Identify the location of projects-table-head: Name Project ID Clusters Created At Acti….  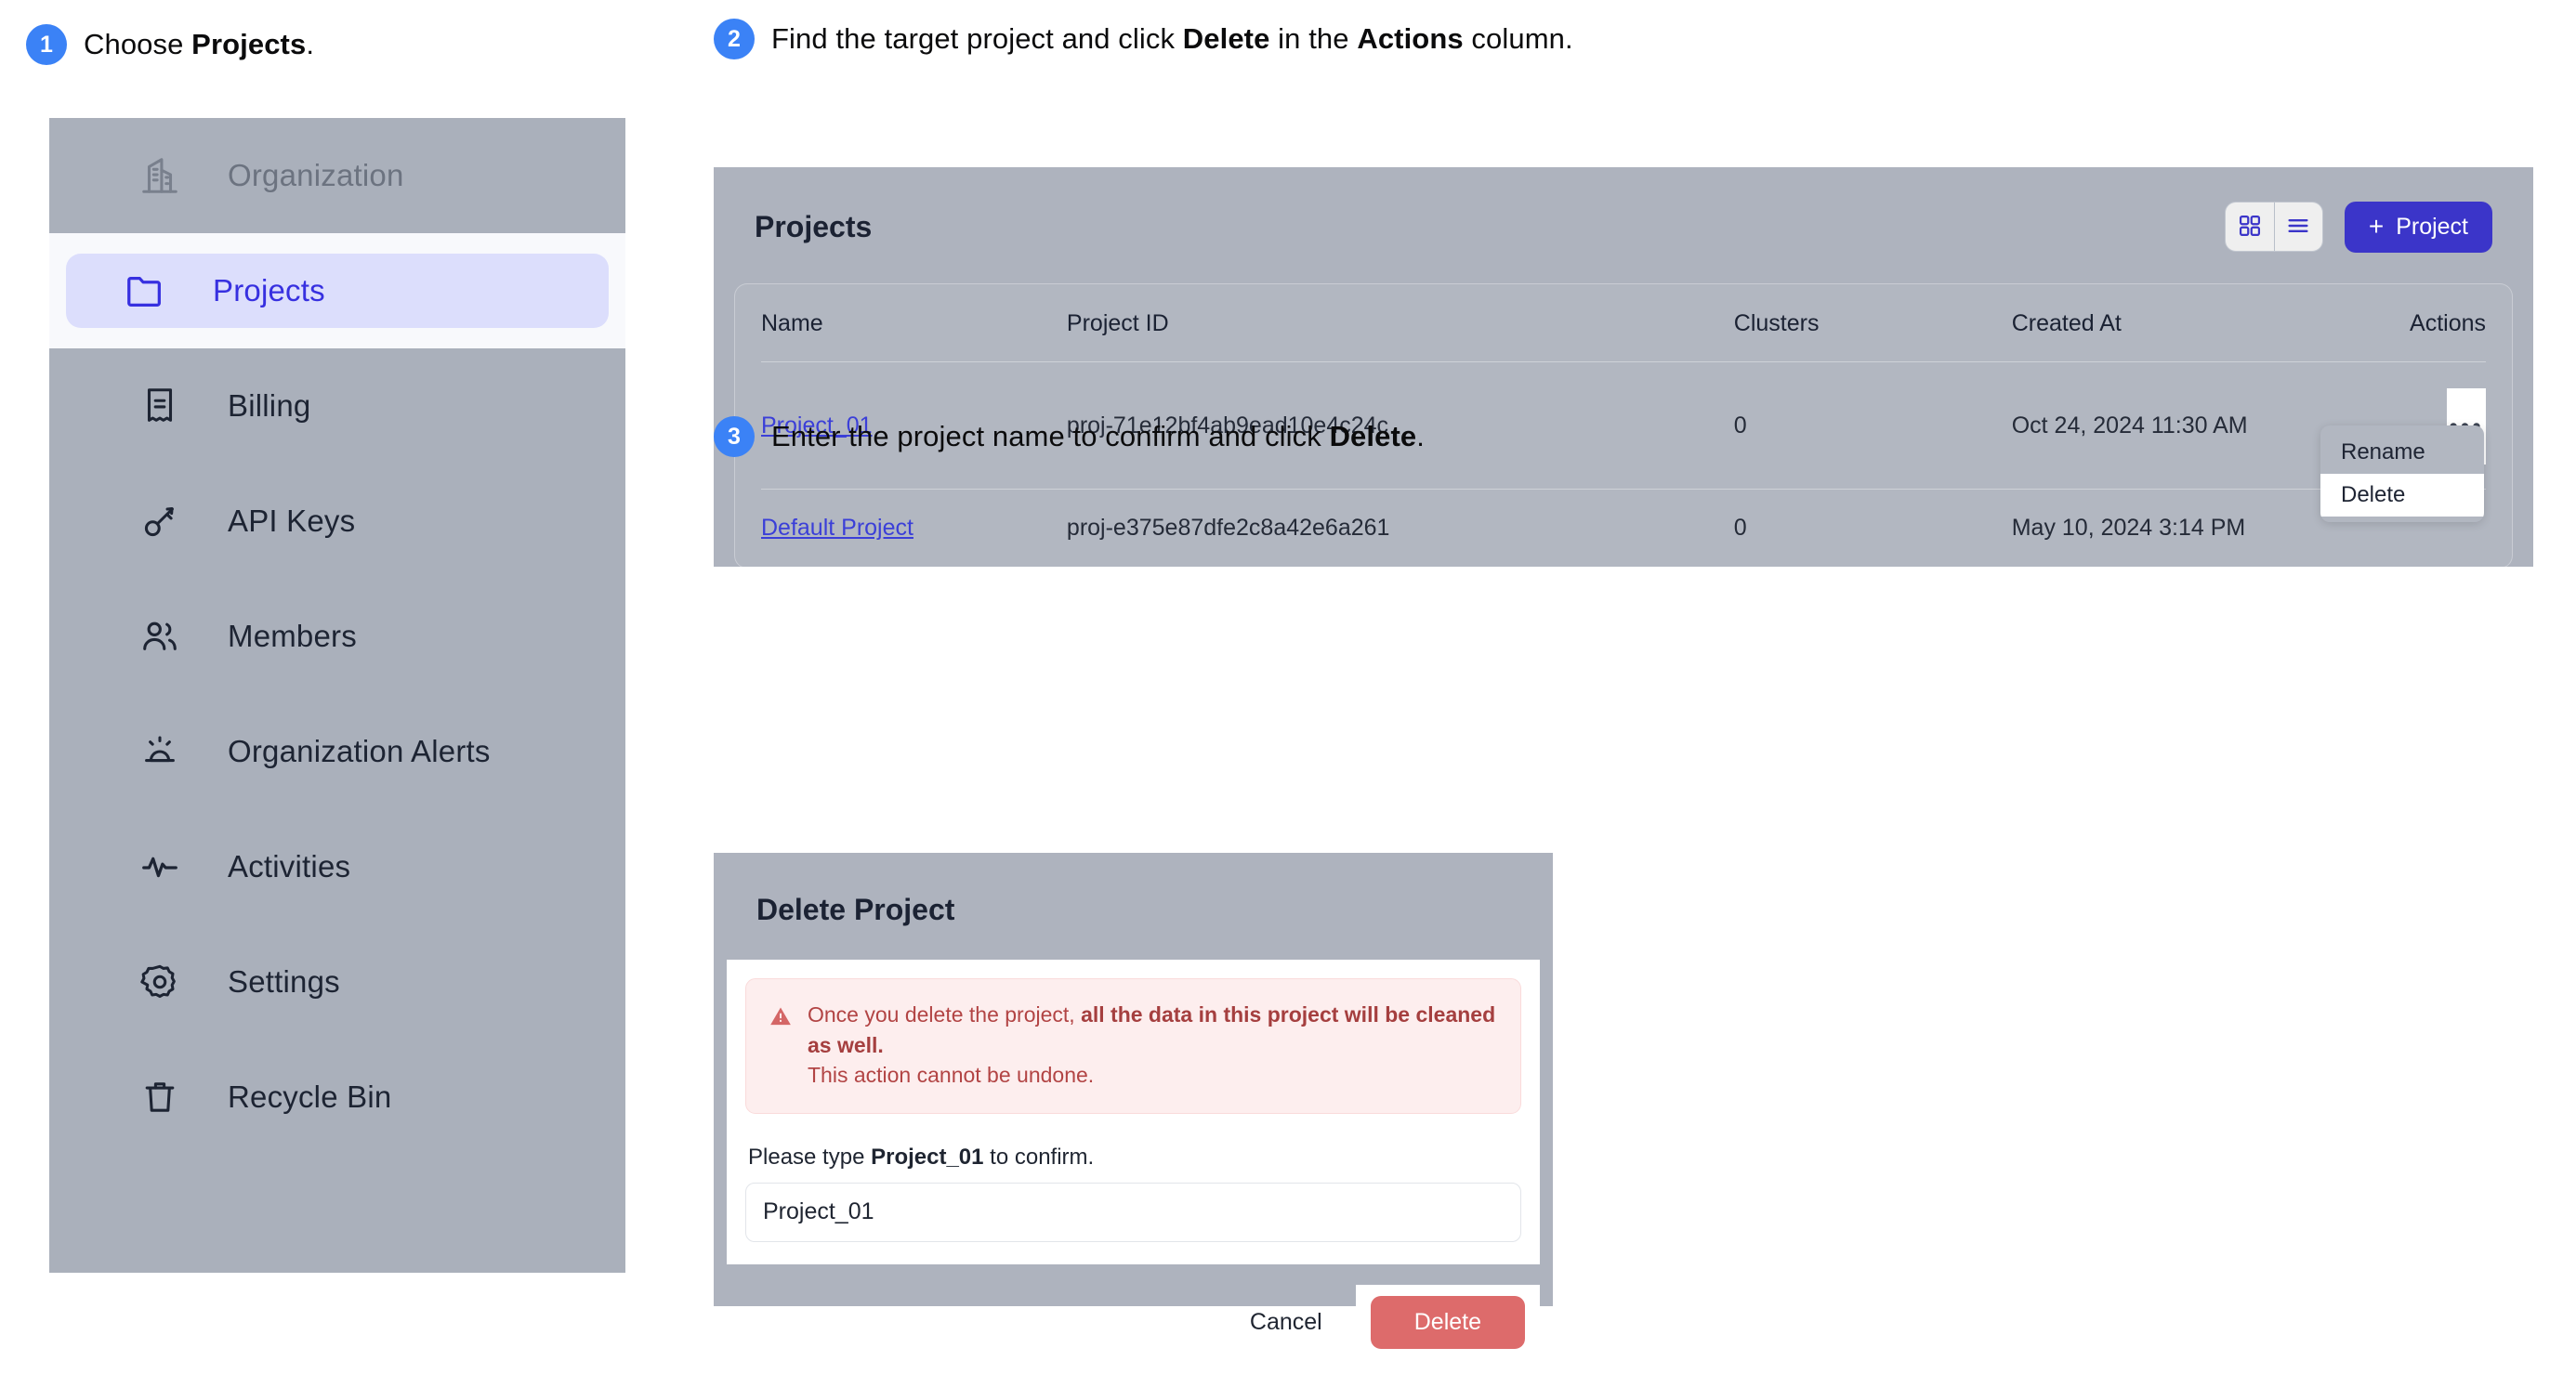
(1623, 323).